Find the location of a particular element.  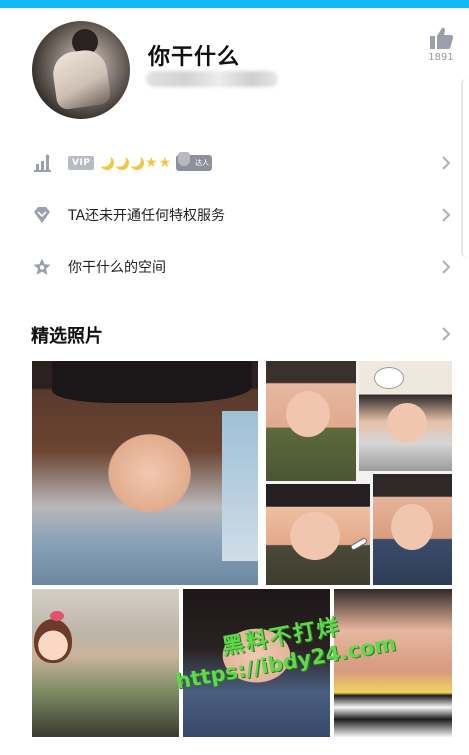

featured-photos-title: 精选照片 is located at coordinates (67, 335).